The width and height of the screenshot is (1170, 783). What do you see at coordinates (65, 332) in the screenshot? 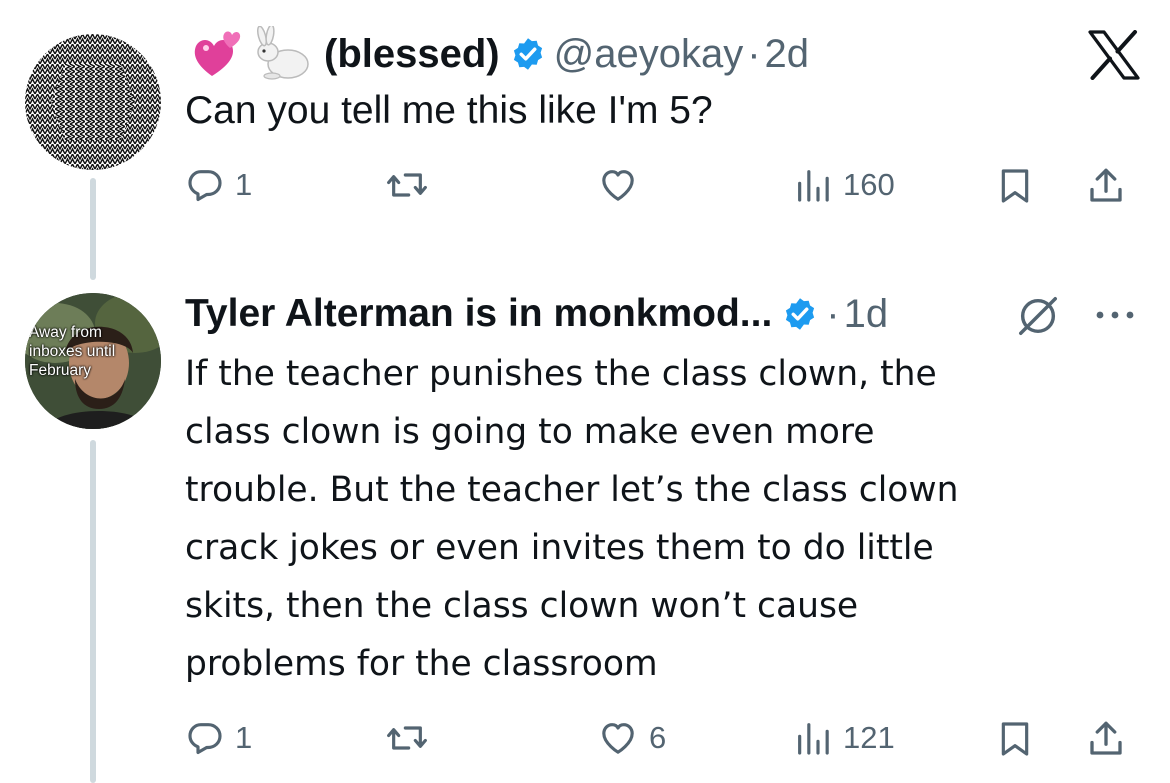
I see `overlay-line: Away from` at bounding box center [65, 332].